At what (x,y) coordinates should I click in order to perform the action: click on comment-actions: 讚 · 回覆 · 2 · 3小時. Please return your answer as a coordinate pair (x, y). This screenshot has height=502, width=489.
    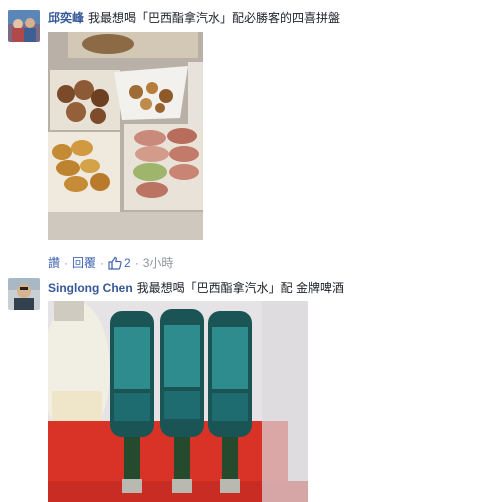
    Looking at the image, I should click on (110, 263).